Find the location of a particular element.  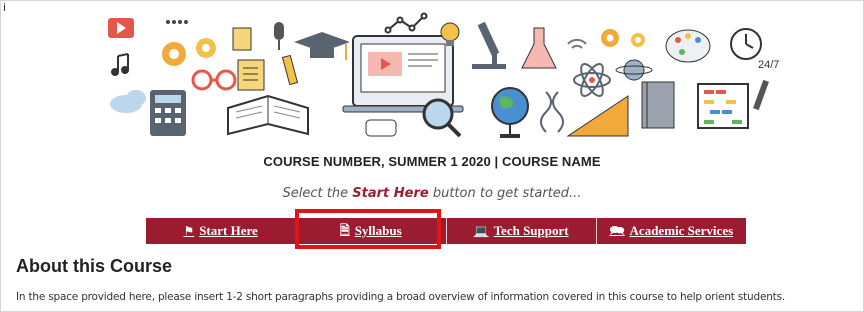

cloud-icon is located at coordinates (128, 101).